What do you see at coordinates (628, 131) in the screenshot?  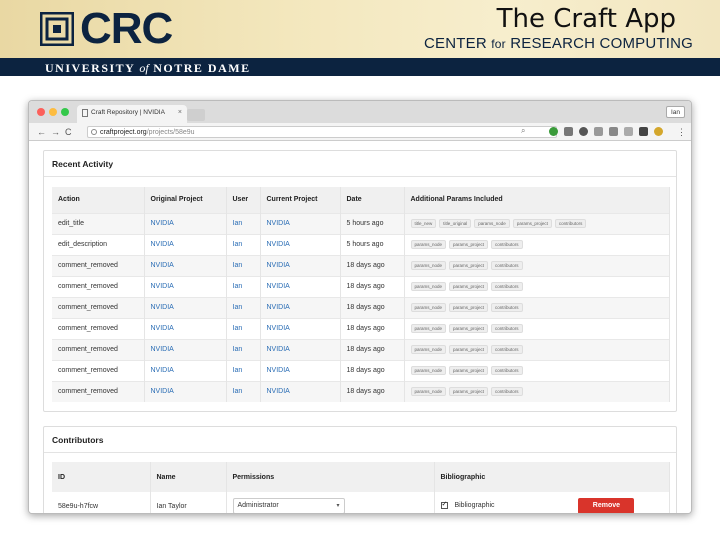 I see `extension-doc-icon` at bounding box center [628, 131].